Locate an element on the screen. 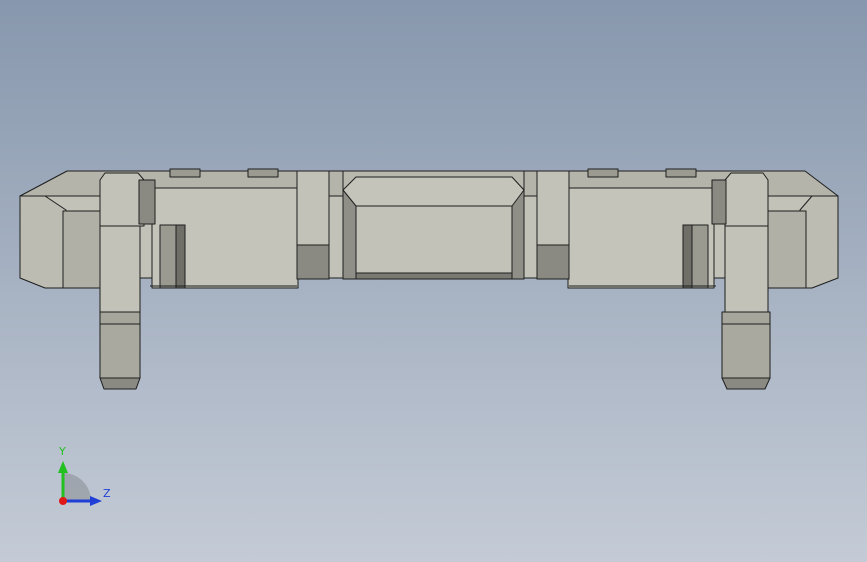 The width and height of the screenshot is (867, 562). z-axis-arrowhead is located at coordinates (96, 501).